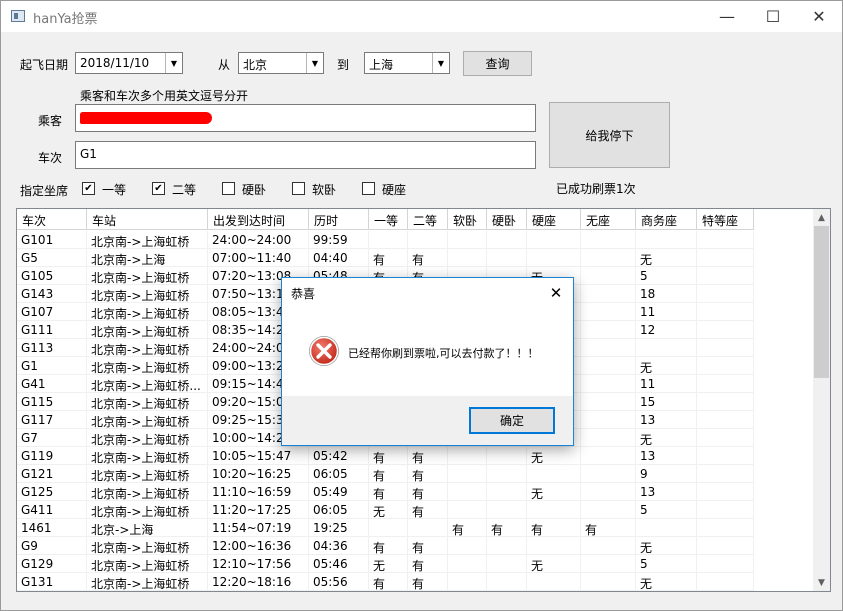 This screenshot has height=611, width=843. What do you see at coordinates (52, 219) in the screenshot?
I see `column-header-train-no: 车次` at bounding box center [52, 219].